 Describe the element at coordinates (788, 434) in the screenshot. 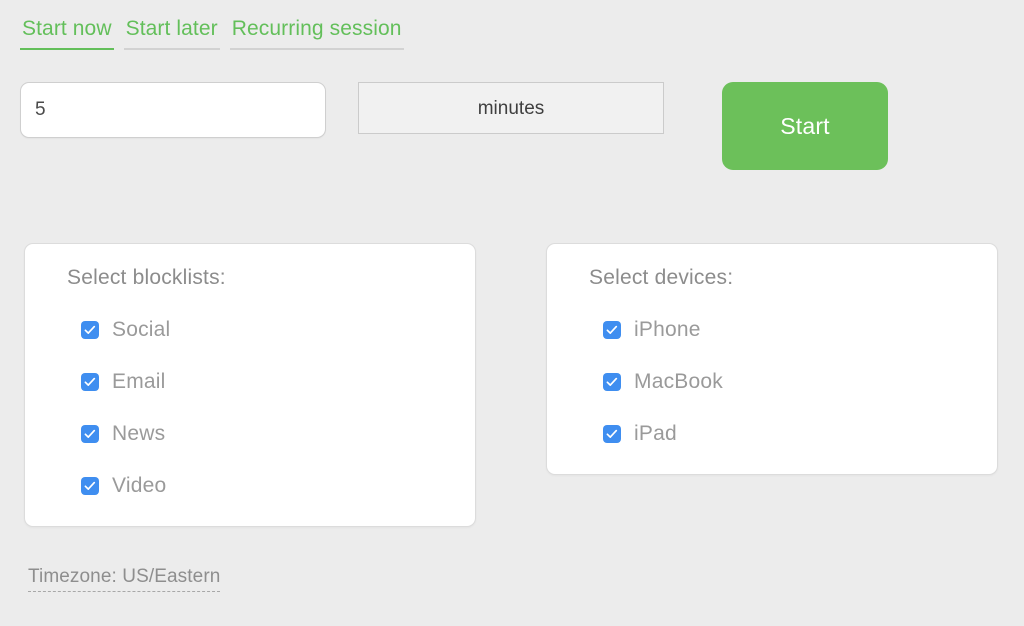

I see `list-item: iPad` at that location.